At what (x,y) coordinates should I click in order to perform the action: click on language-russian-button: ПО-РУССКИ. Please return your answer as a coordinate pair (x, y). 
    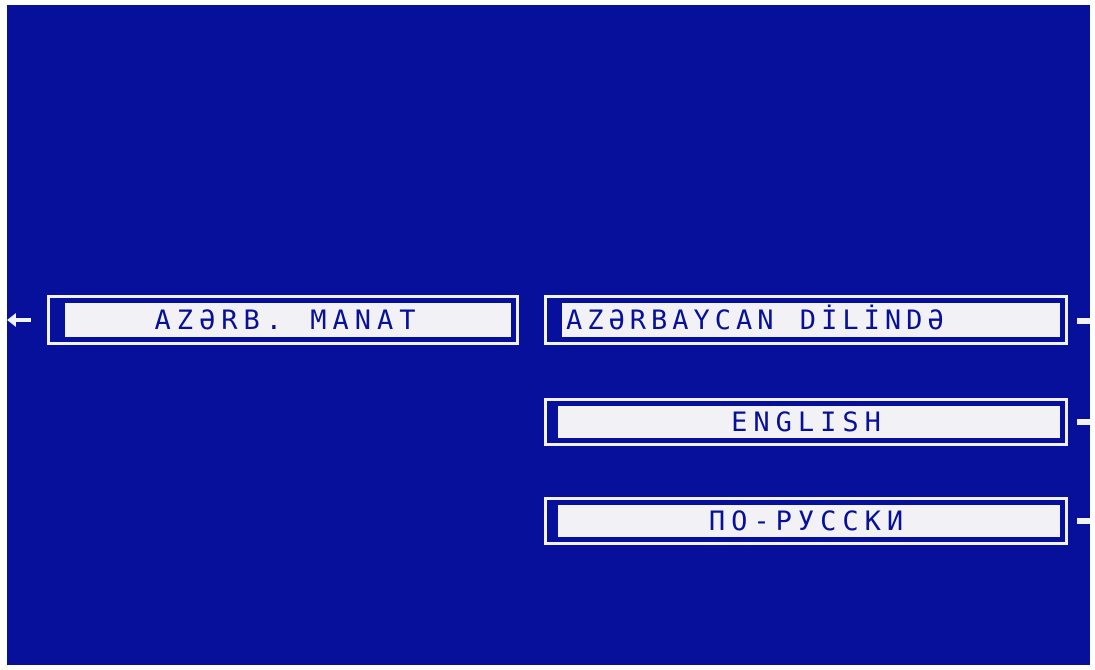
    Looking at the image, I should click on (806, 521).